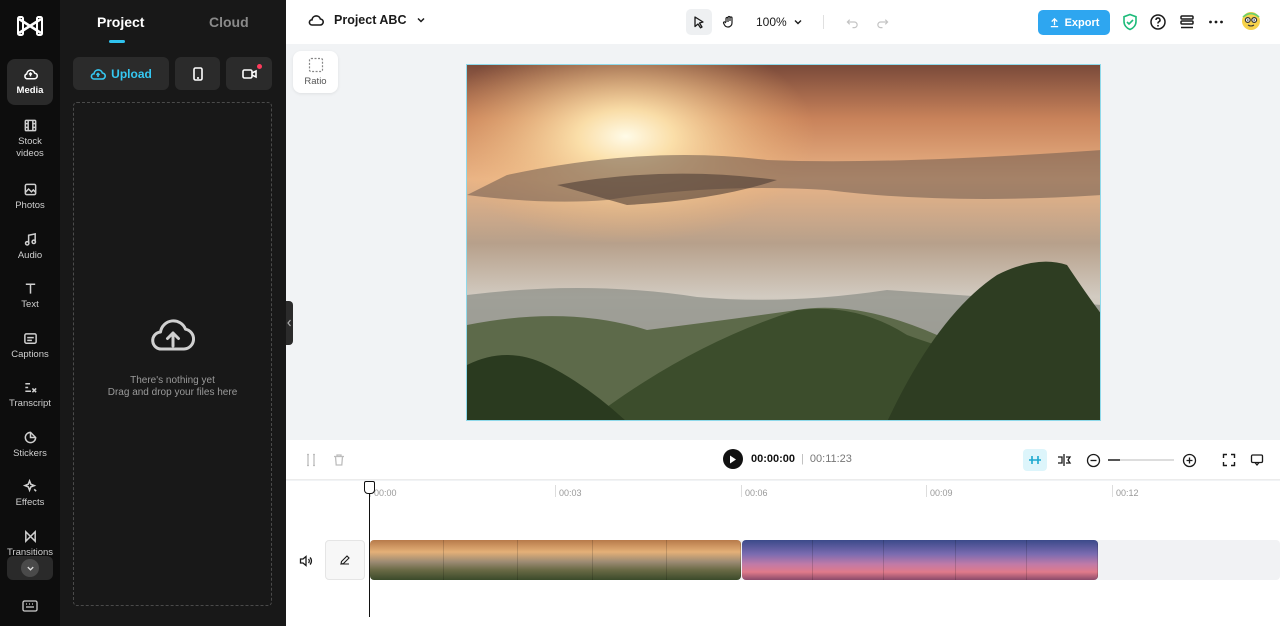 This screenshot has height=626, width=1280. What do you see at coordinates (1158, 22) in the screenshot?
I see `help-icon` at bounding box center [1158, 22].